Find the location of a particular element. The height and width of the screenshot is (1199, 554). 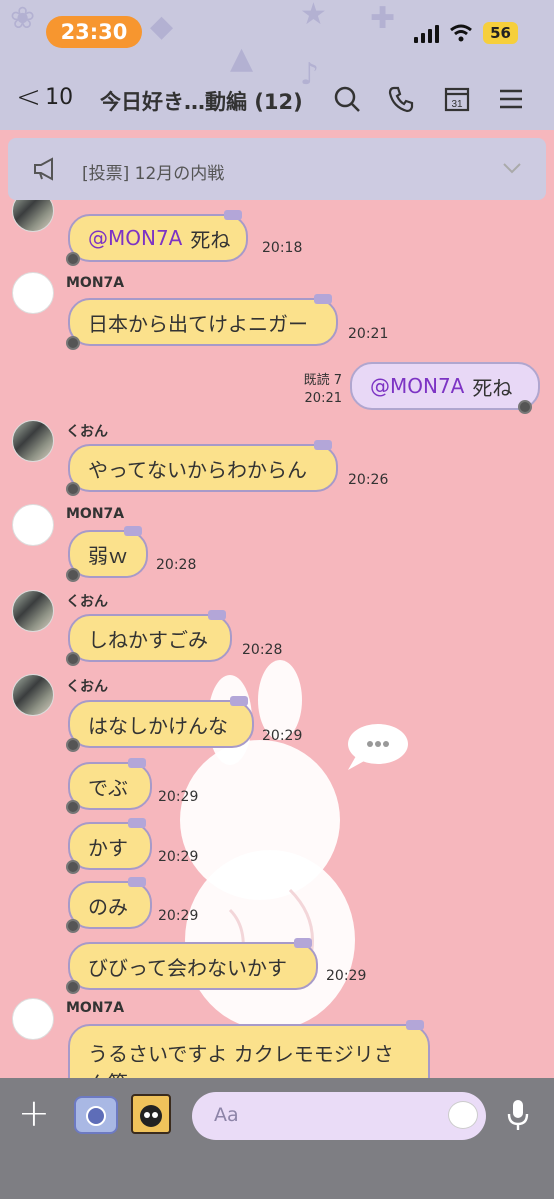

message-input-placeholder: Aa is located at coordinates (226, 1115).